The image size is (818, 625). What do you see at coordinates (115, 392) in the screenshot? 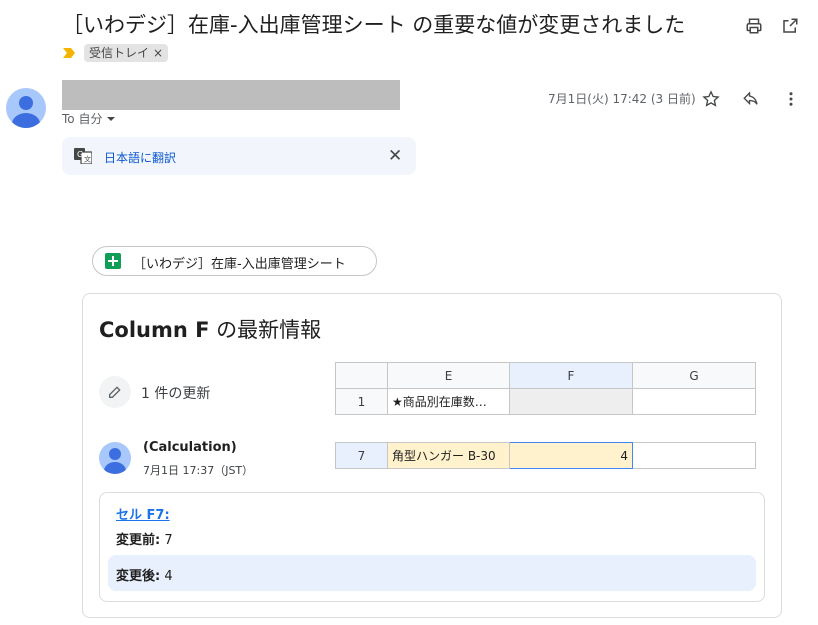
I see `pencil-icon` at bounding box center [115, 392].